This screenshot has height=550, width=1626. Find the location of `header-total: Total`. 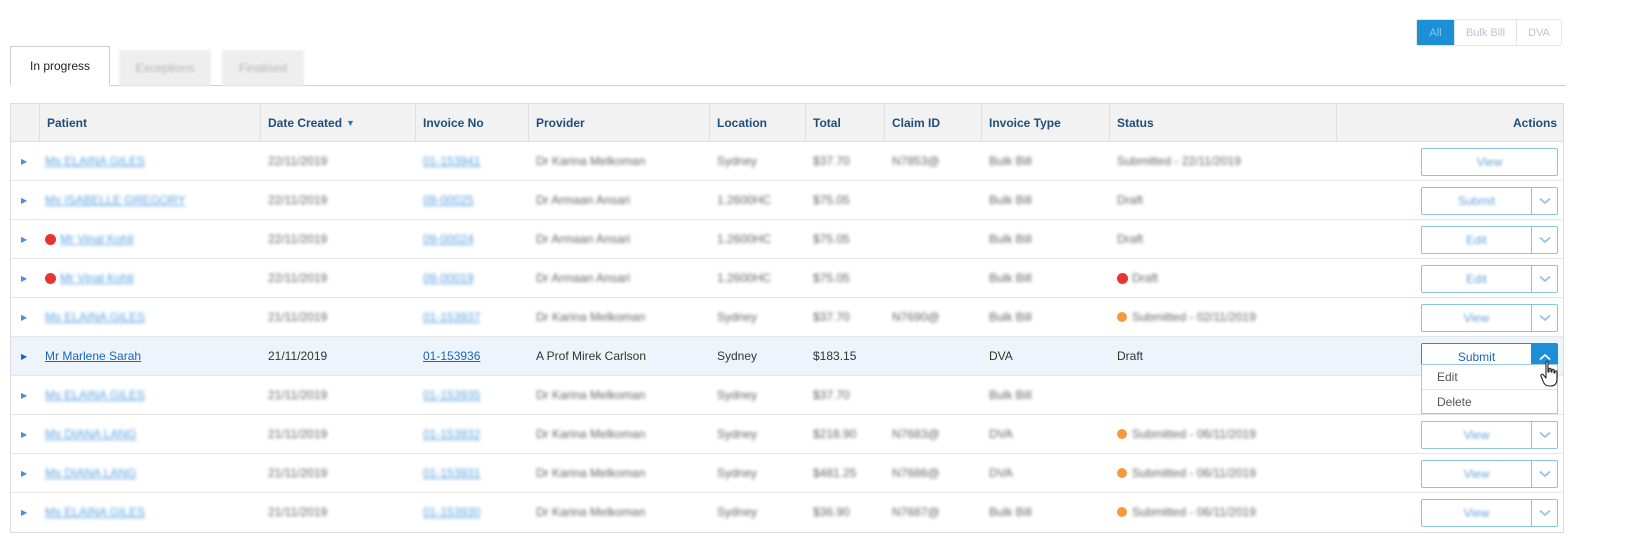

header-total: Total is located at coordinates (844, 123).